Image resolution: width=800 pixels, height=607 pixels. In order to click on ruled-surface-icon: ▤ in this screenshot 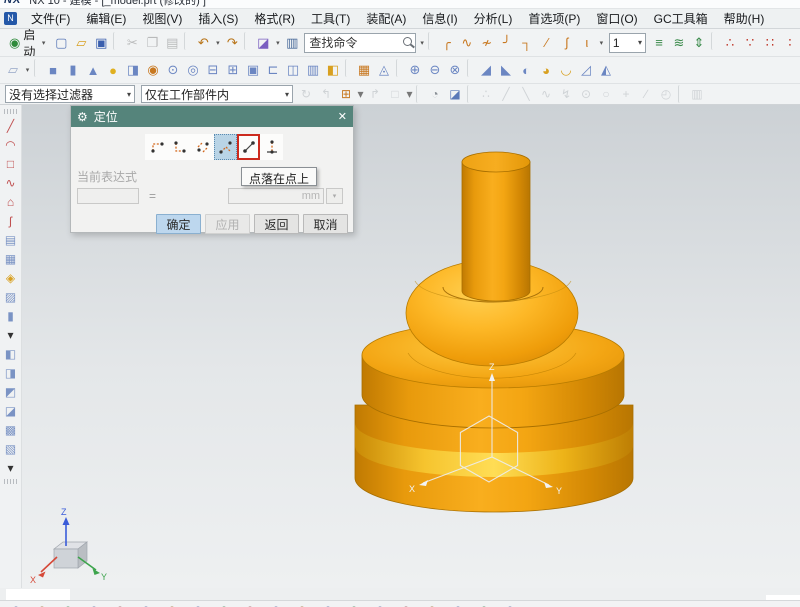, I will do `click(11, 239)`.